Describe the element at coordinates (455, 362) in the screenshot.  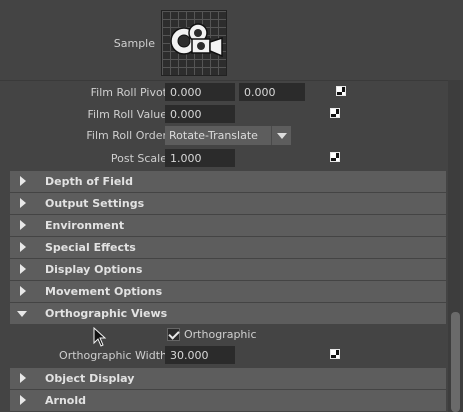
I see `scrollbar-thumb` at that location.